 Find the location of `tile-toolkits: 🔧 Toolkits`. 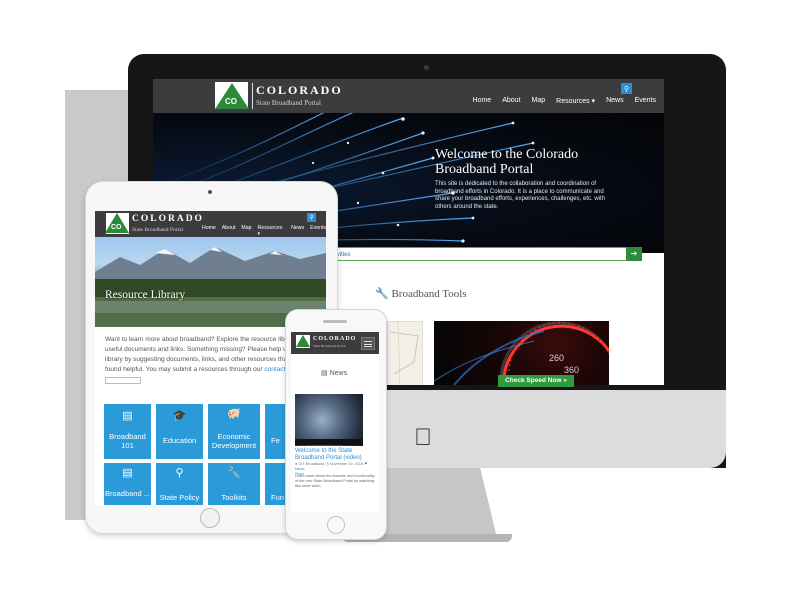

tile-toolkits: 🔧 Toolkits is located at coordinates (234, 484).